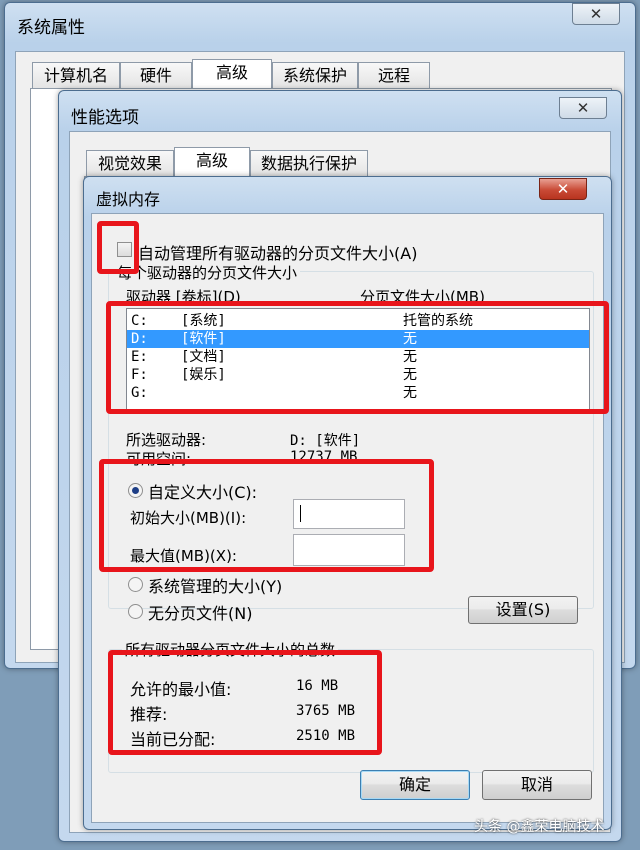 Image resolution: width=640 pixels, height=850 pixels. Describe the element at coordinates (596, 14) in the screenshot. I see `system-properties-close-button: ✕` at that location.